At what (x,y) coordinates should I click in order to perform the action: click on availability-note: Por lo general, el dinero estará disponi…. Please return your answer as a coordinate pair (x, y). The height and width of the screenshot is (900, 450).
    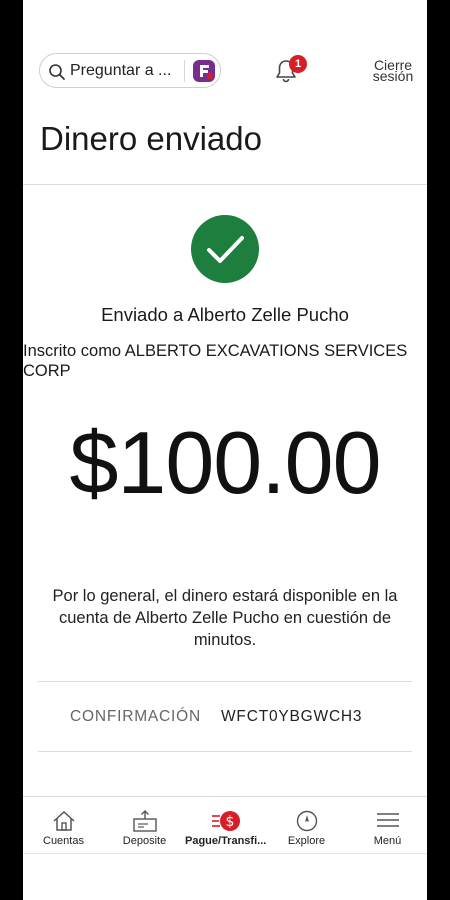
    Looking at the image, I should click on (225, 618).